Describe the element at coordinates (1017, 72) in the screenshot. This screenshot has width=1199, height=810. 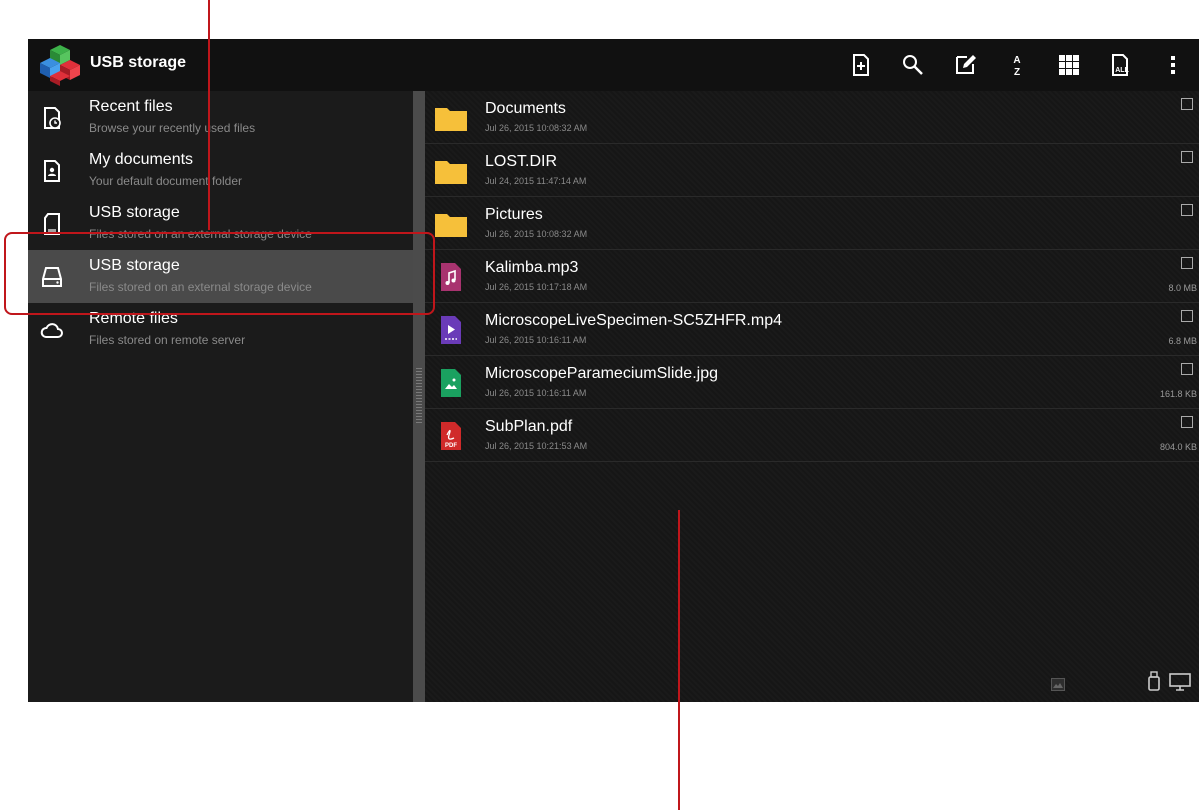
I see `svg-text: Z` at that location.